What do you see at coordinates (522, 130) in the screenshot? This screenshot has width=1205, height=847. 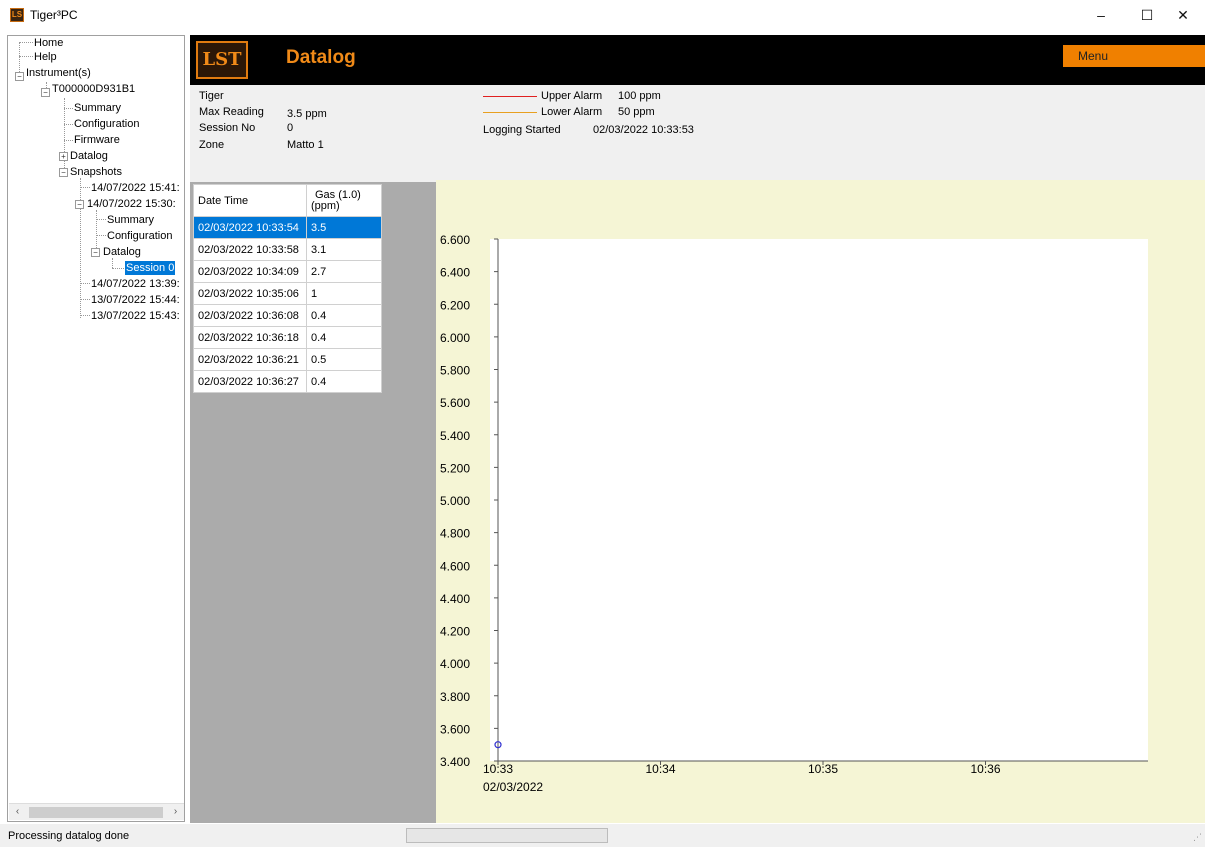 I see `logging-started-label: Logging Started` at bounding box center [522, 130].